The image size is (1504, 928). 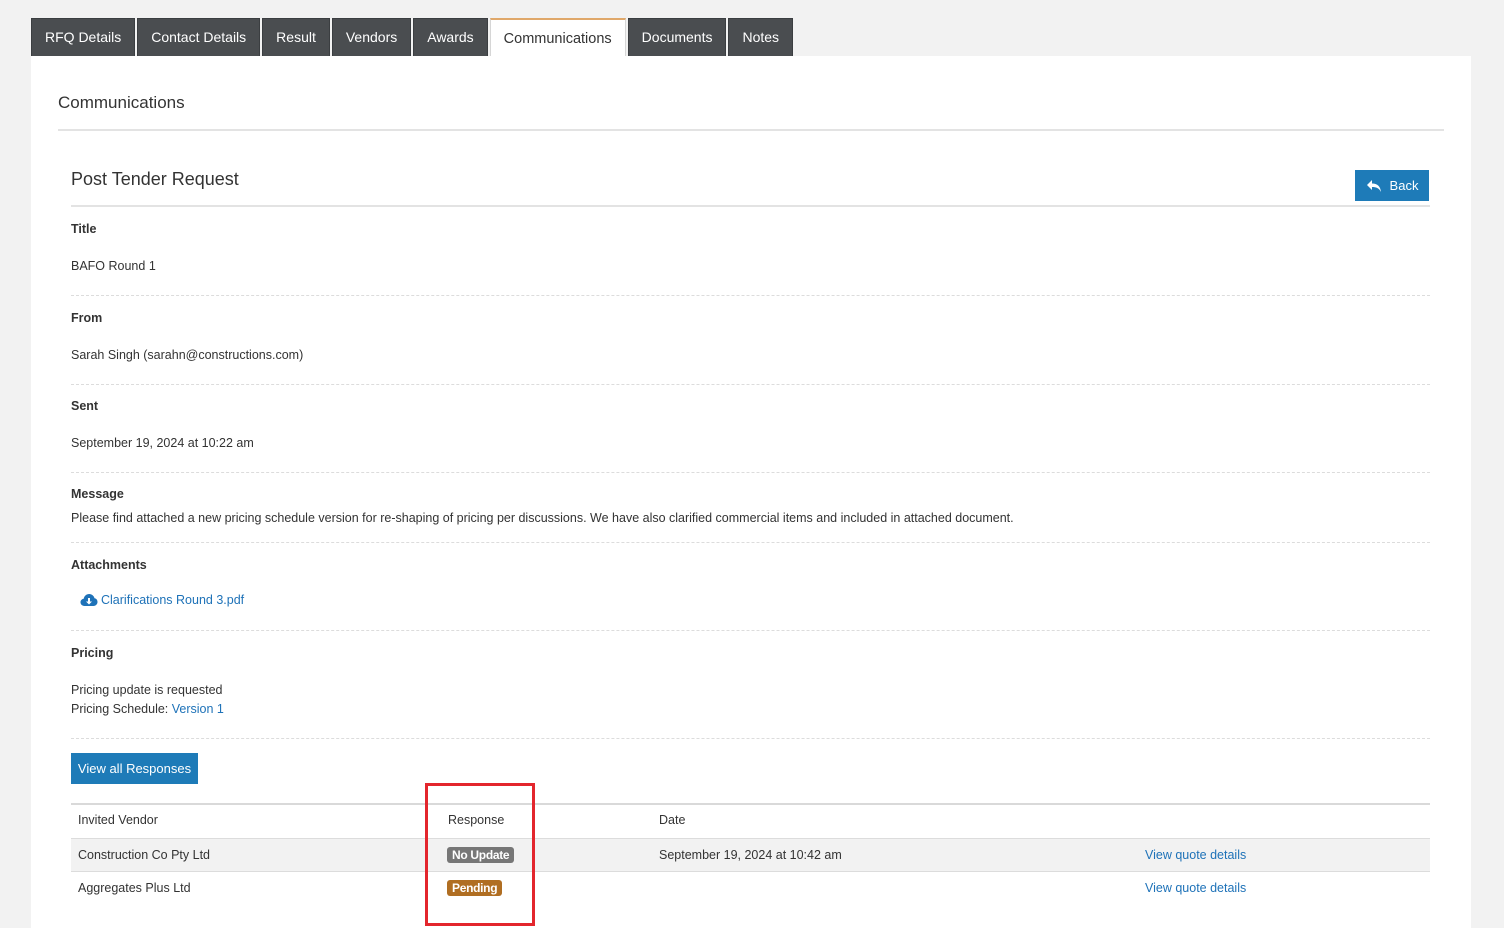 What do you see at coordinates (371, 37) in the screenshot?
I see `tab-vendors: Vendors` at bounding box center [371, 37].